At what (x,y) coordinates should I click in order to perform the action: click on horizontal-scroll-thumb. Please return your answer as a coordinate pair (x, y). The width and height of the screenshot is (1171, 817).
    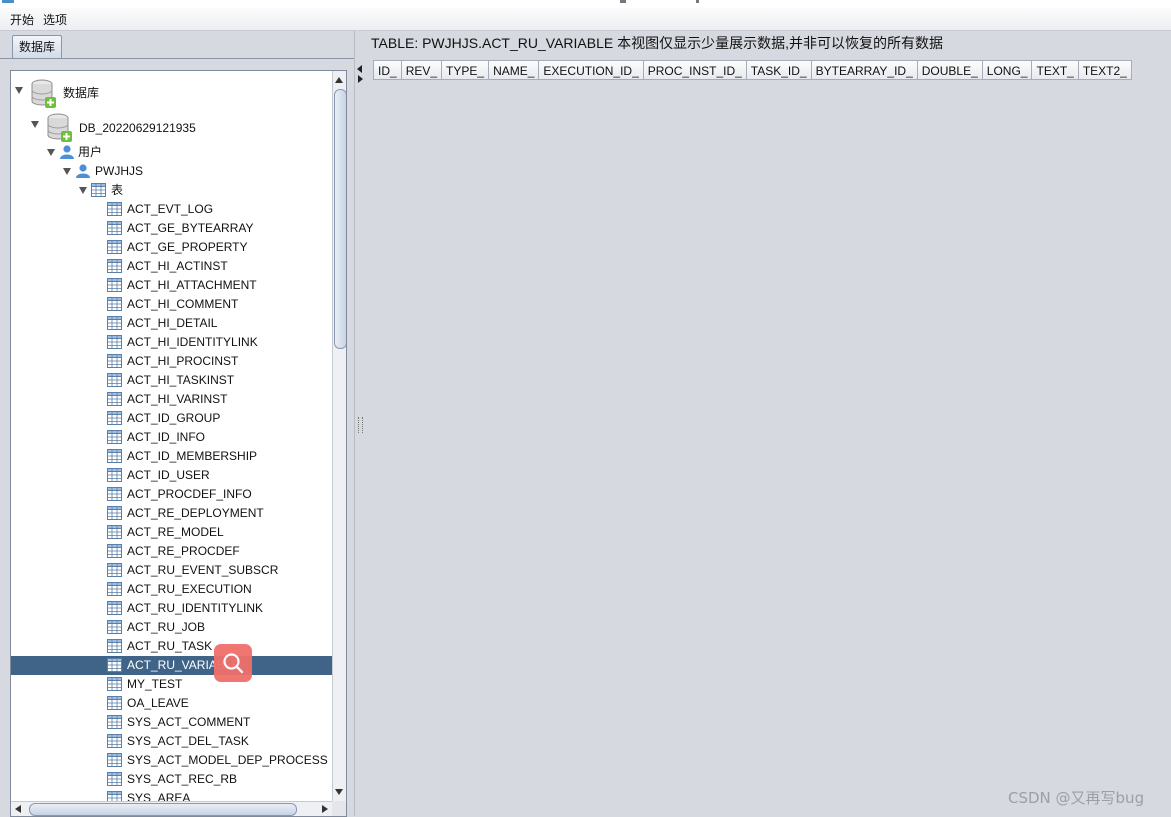
    Looking at the image, I should click on (163, 809).